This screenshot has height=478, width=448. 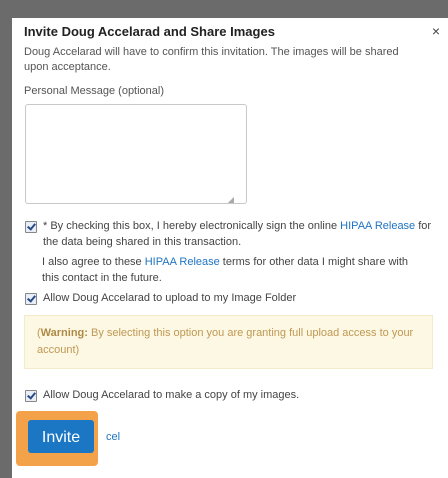 What do you see at coordinates (436, 31) in the screenshot?
I see `close-icon: ×` at bounding box center [436, 31].